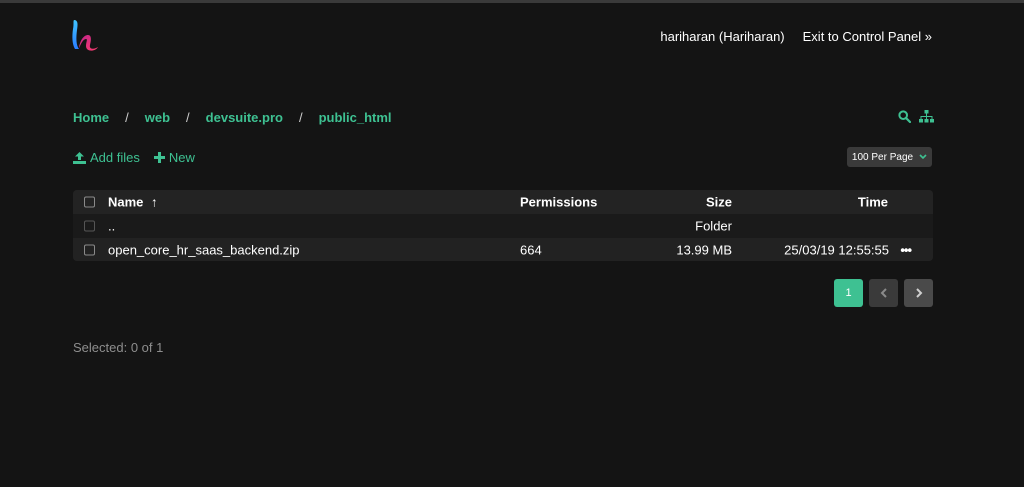  Describe the element at coordinates (89, 202) in the screenshot. I see `select-all-checkbox` at that location.